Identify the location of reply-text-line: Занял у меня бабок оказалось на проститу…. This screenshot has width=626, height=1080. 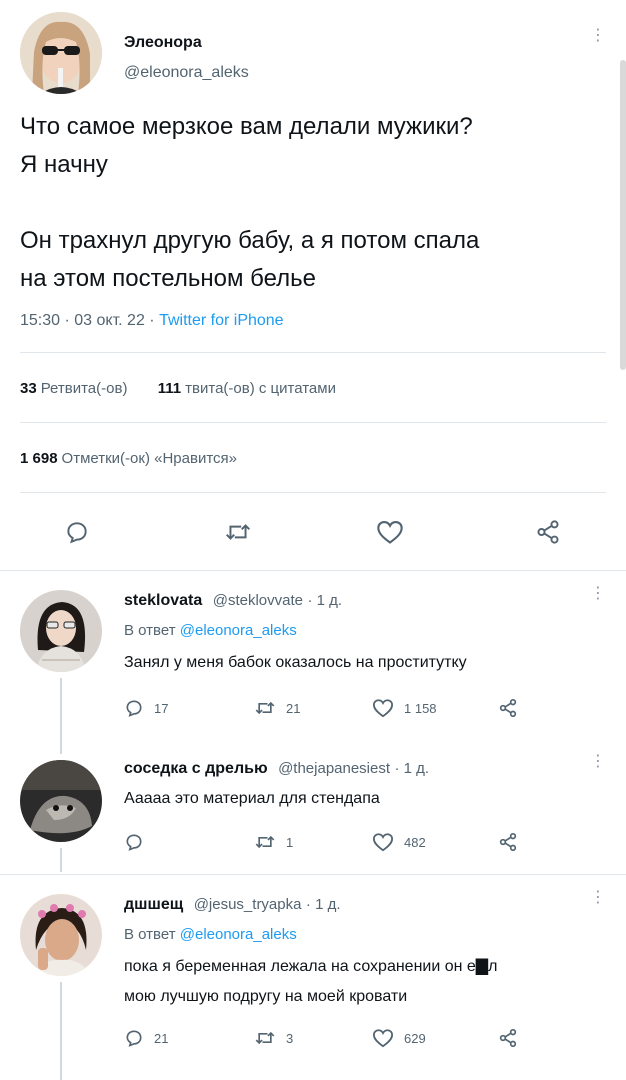
(295, 662).